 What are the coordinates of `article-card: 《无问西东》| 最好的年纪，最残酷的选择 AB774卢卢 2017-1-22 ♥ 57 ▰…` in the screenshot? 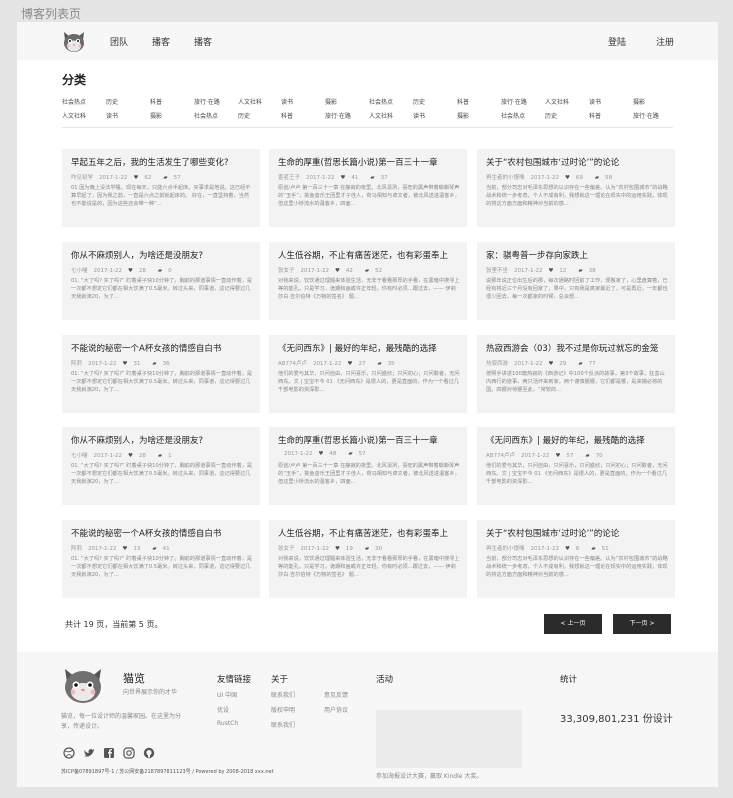 It's located at (576, 466).